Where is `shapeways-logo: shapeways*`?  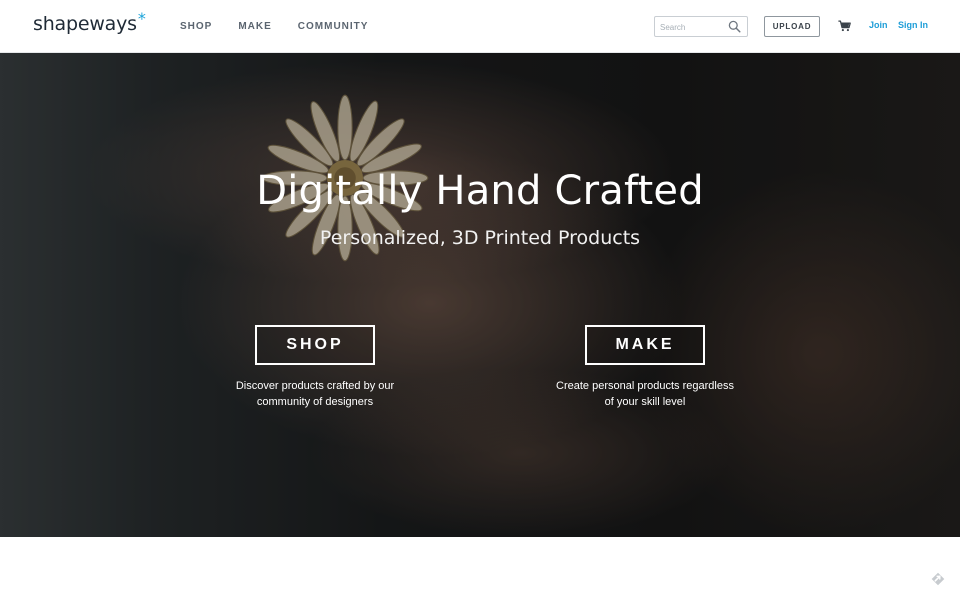
shapeways-logo: shapeways* is located at coordinates (89, 22).